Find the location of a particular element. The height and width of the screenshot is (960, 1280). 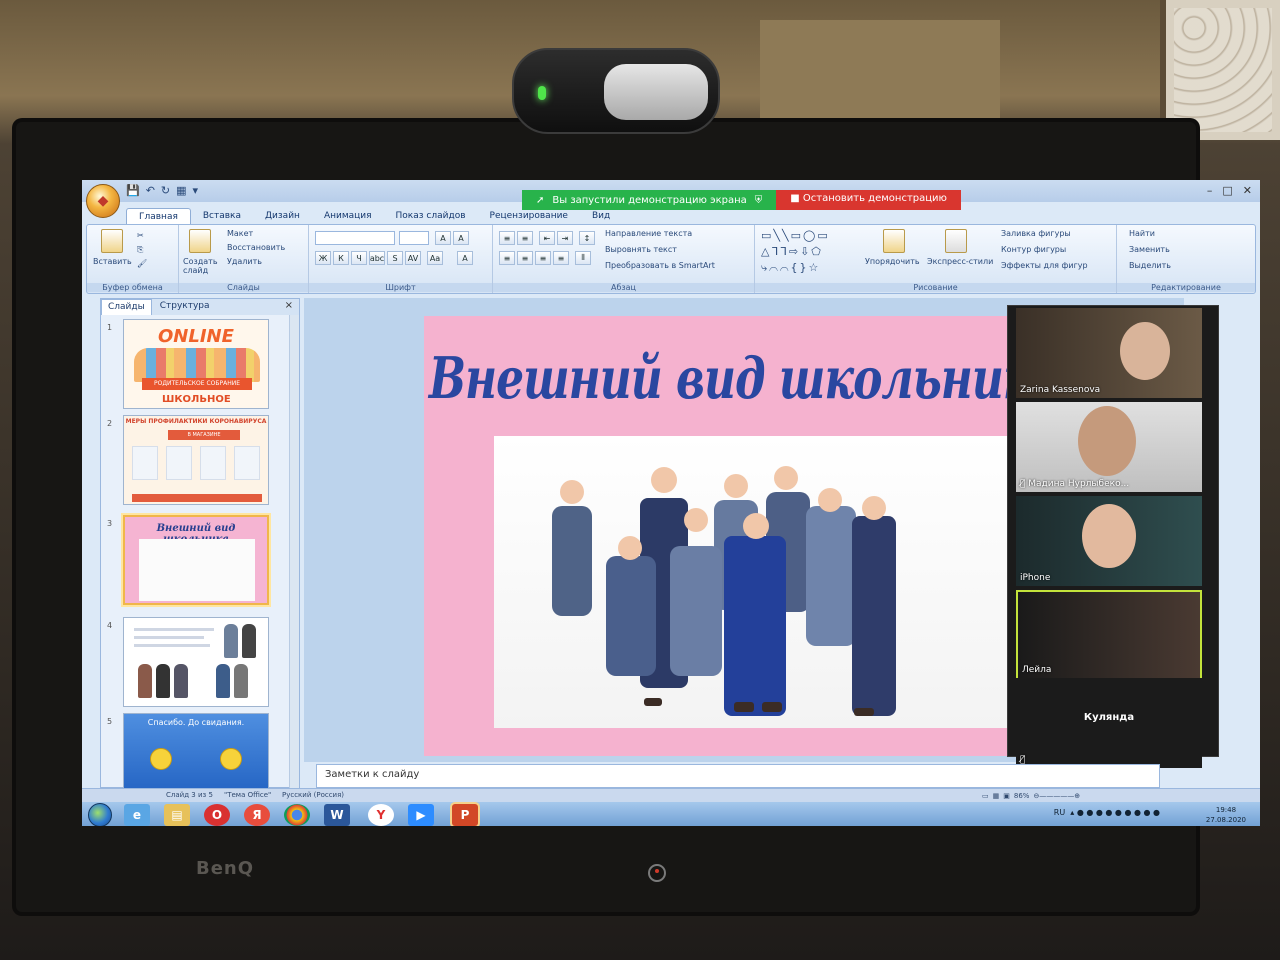

start-button is located at coordinates (100, 814).